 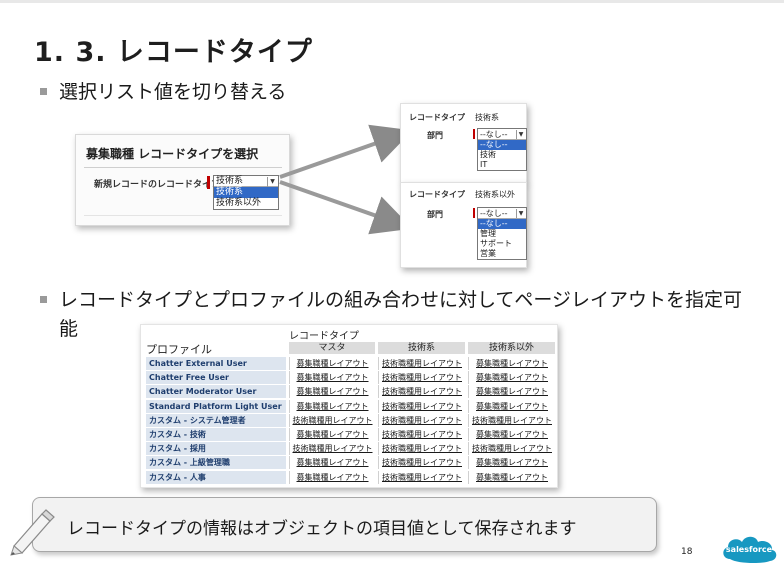 What do you see at coordinates (502, 165) in the screenshot?
I see `option-it: IT` at bounding box center [502, 165].